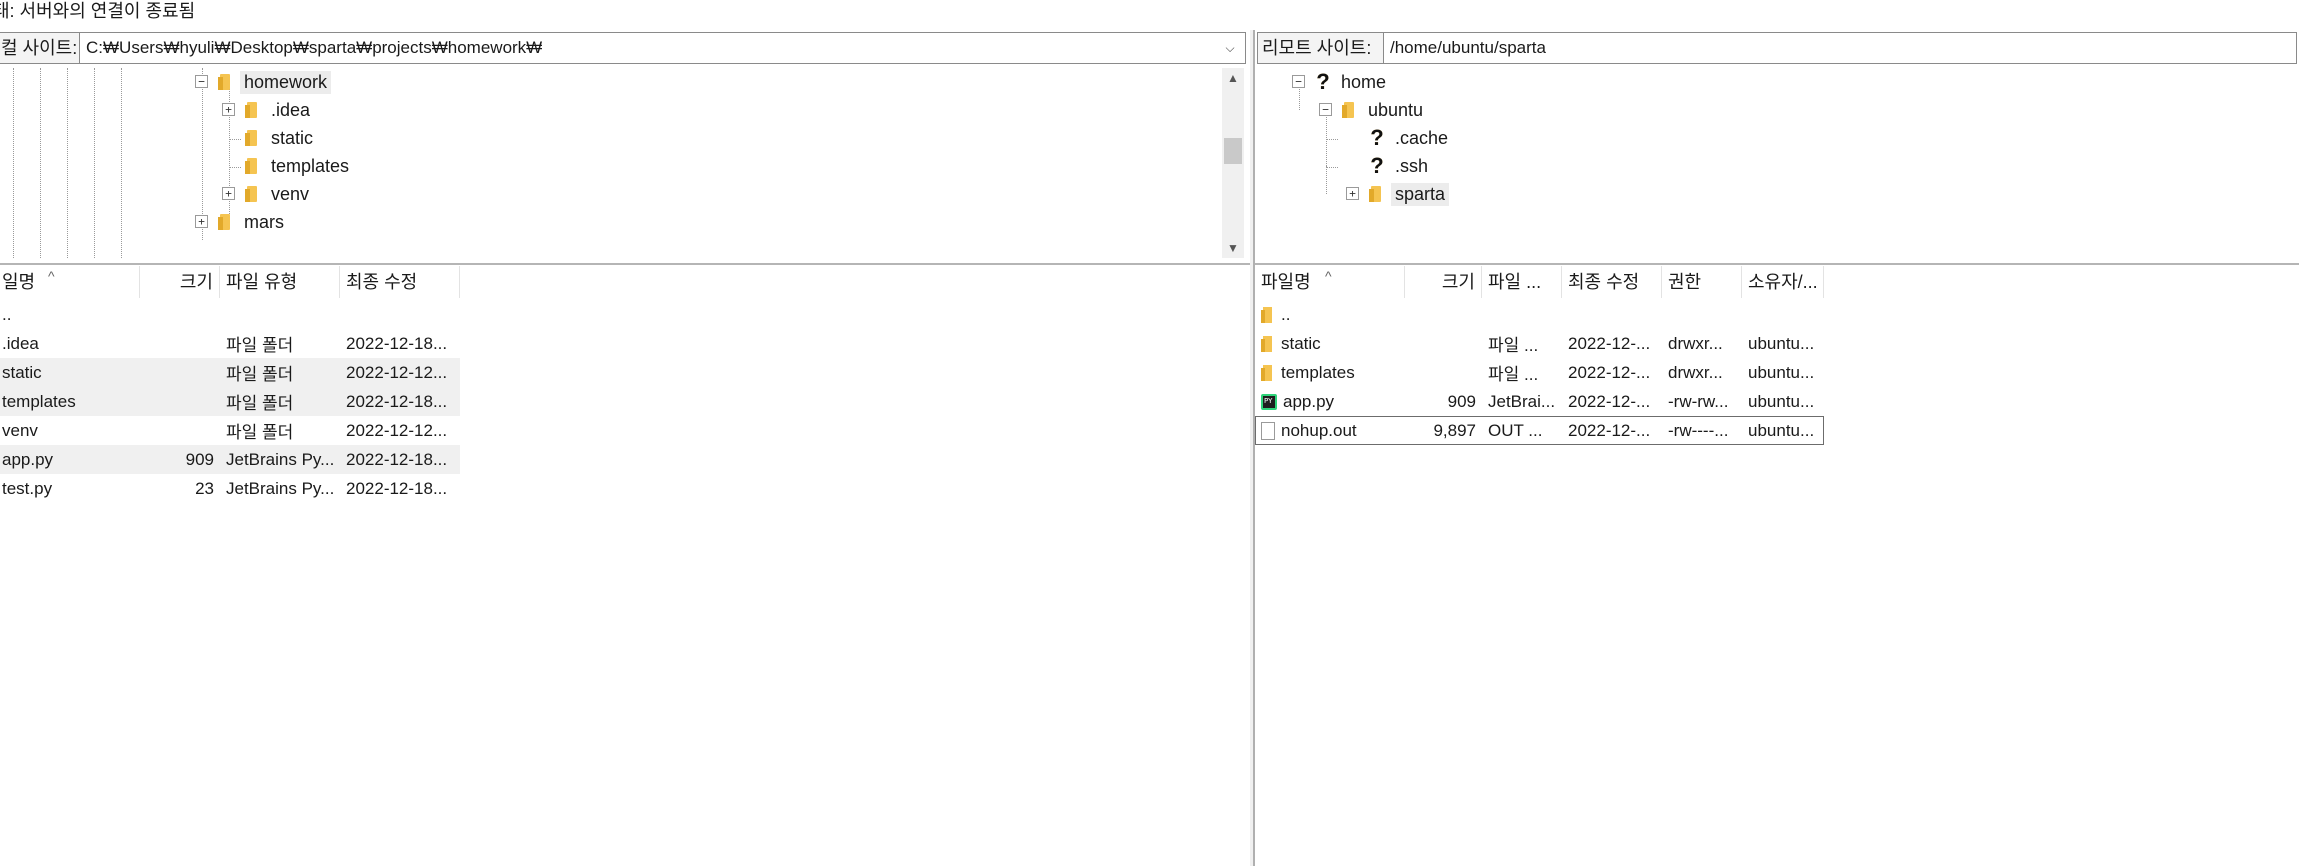  I want to click on tree-item-cache: .cache, so click(1410, 138).